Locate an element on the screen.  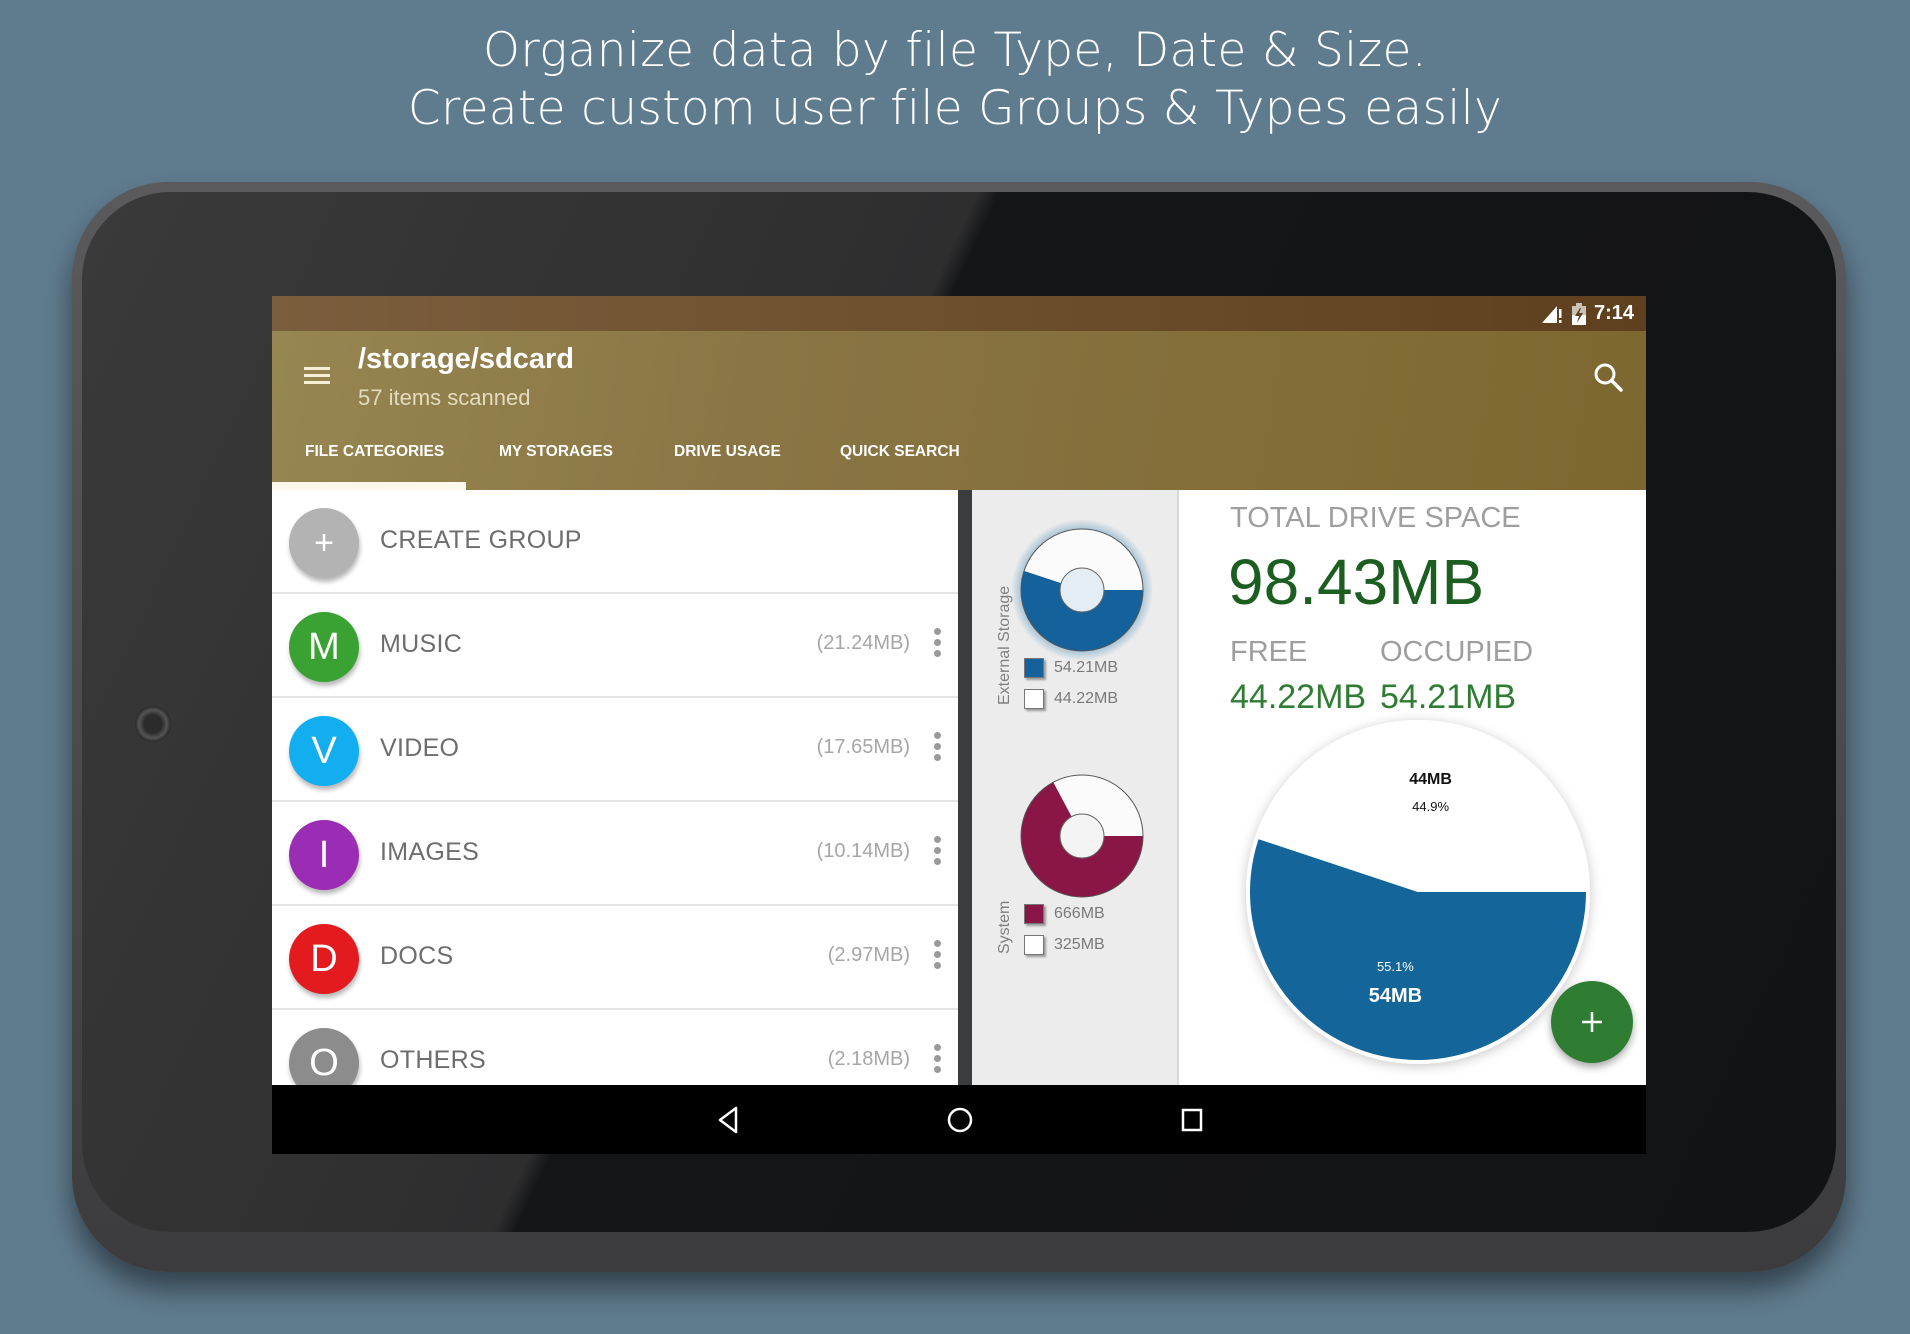
free-label: FREE is located at coordinates (1269, 652).